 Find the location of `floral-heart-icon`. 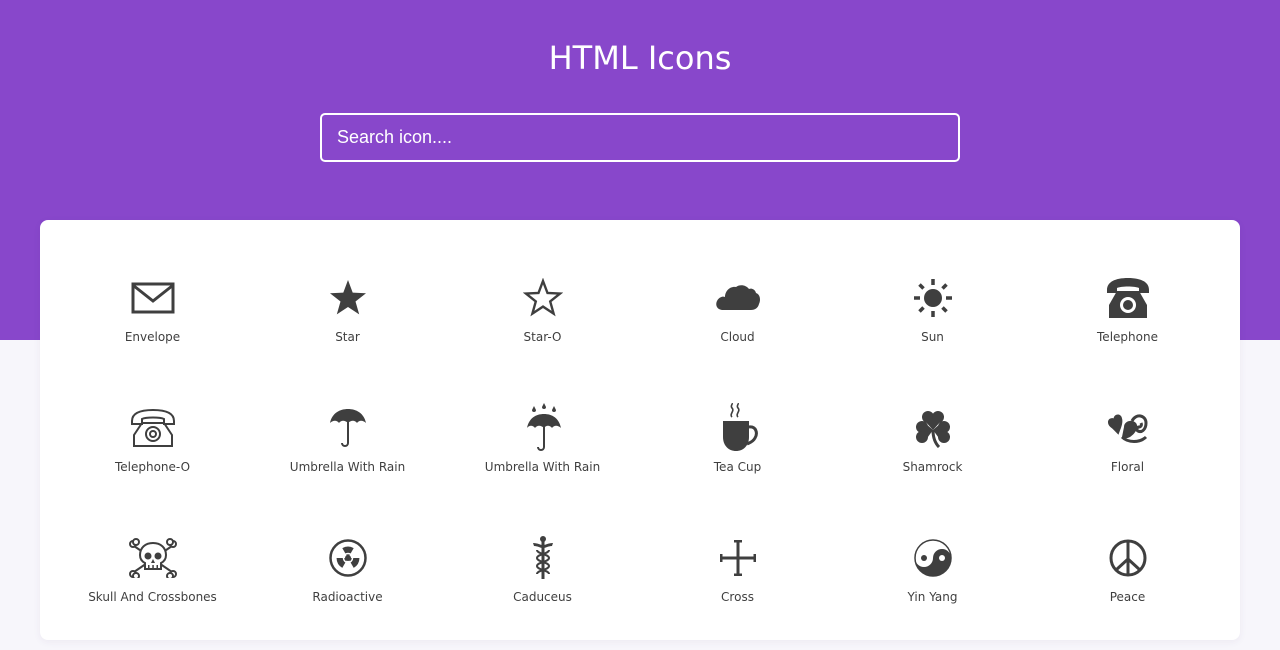

floral-heart-icon is located at coordinates (1128, 428).